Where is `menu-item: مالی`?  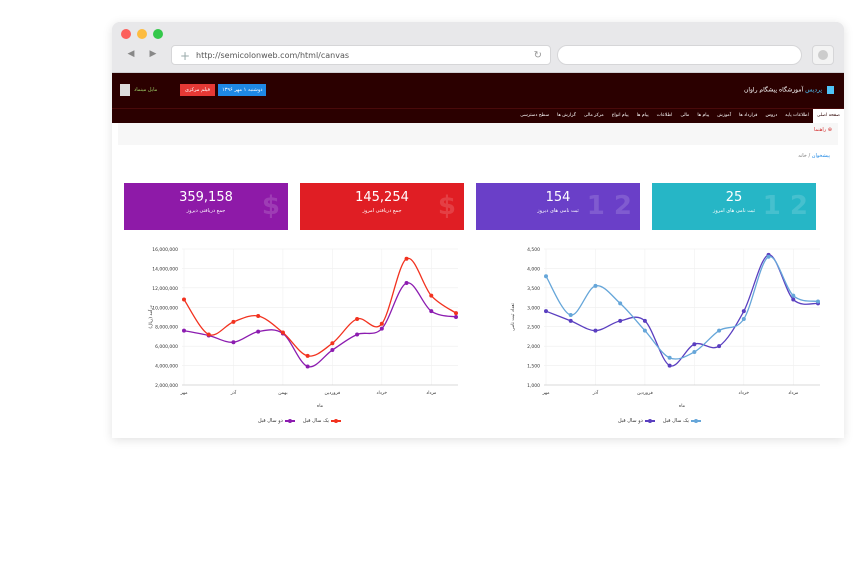 menu-item: مالی is located at coordinates (684, 116).